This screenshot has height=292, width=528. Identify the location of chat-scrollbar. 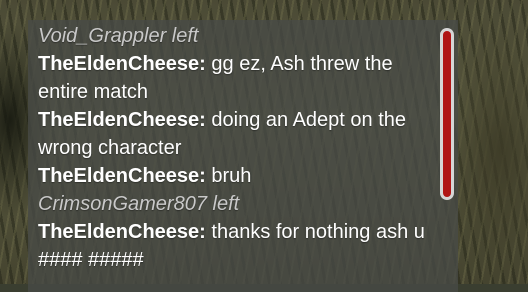
(447, 114).